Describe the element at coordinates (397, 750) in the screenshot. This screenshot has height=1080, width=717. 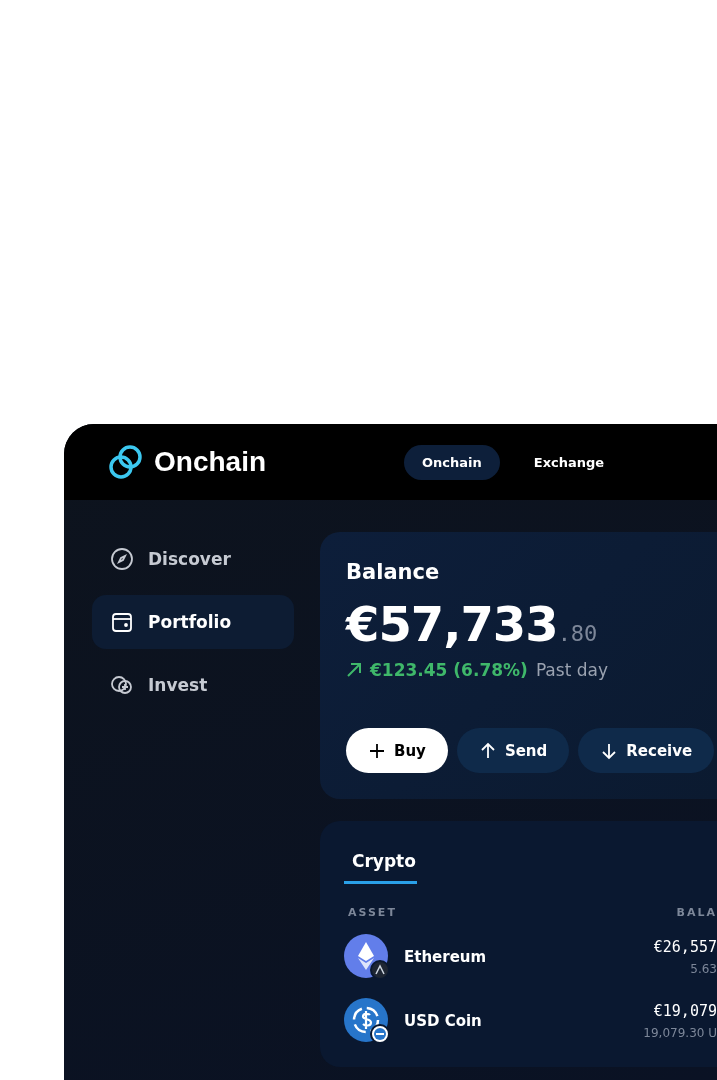
I see `action-button: Buy` at that location.